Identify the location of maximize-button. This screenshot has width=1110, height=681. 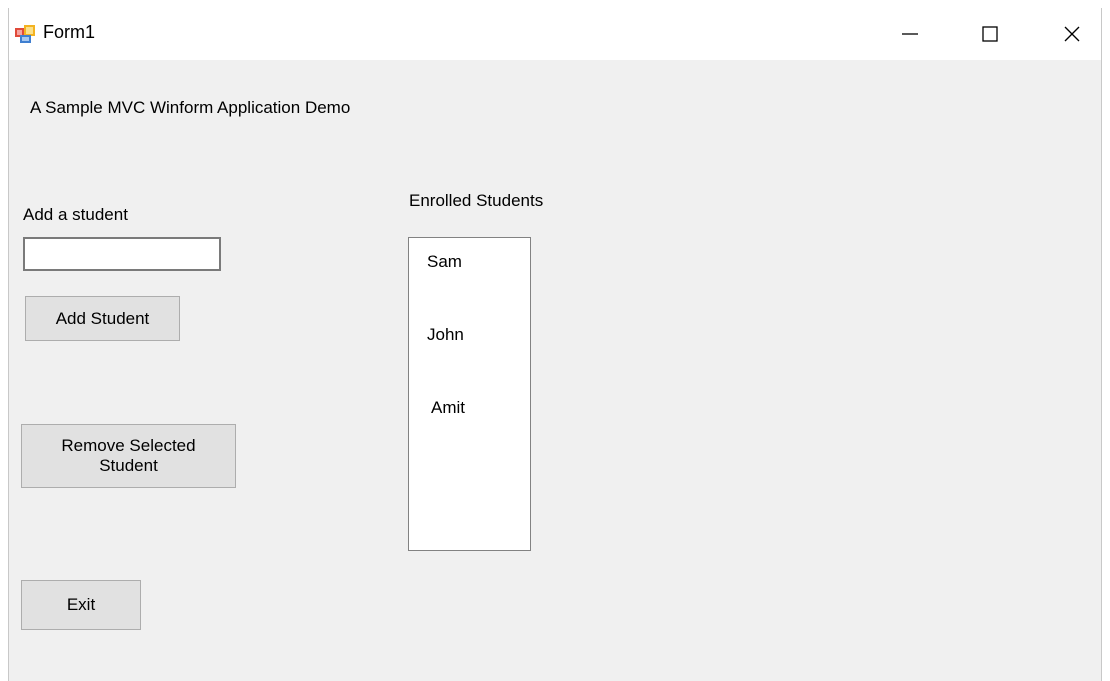
(990, 34).